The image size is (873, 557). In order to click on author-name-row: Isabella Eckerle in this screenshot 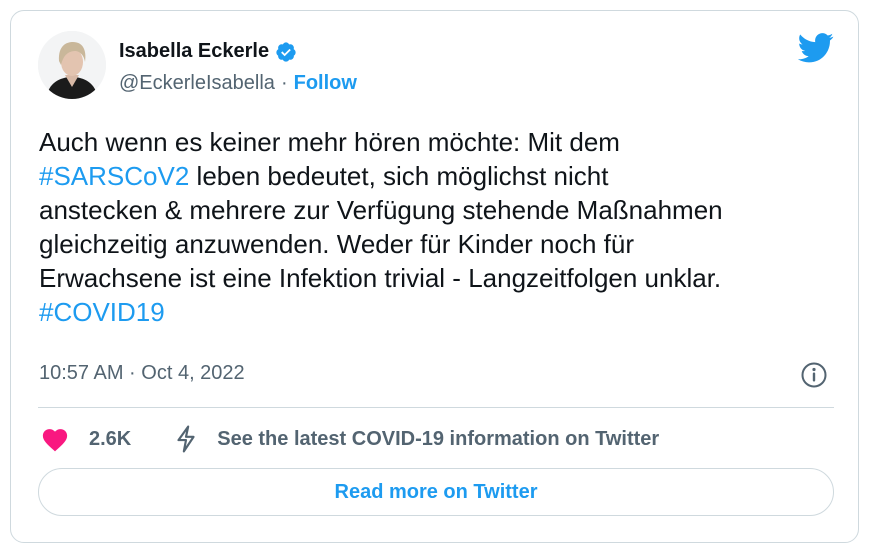, I will do `click(208, 51)`.